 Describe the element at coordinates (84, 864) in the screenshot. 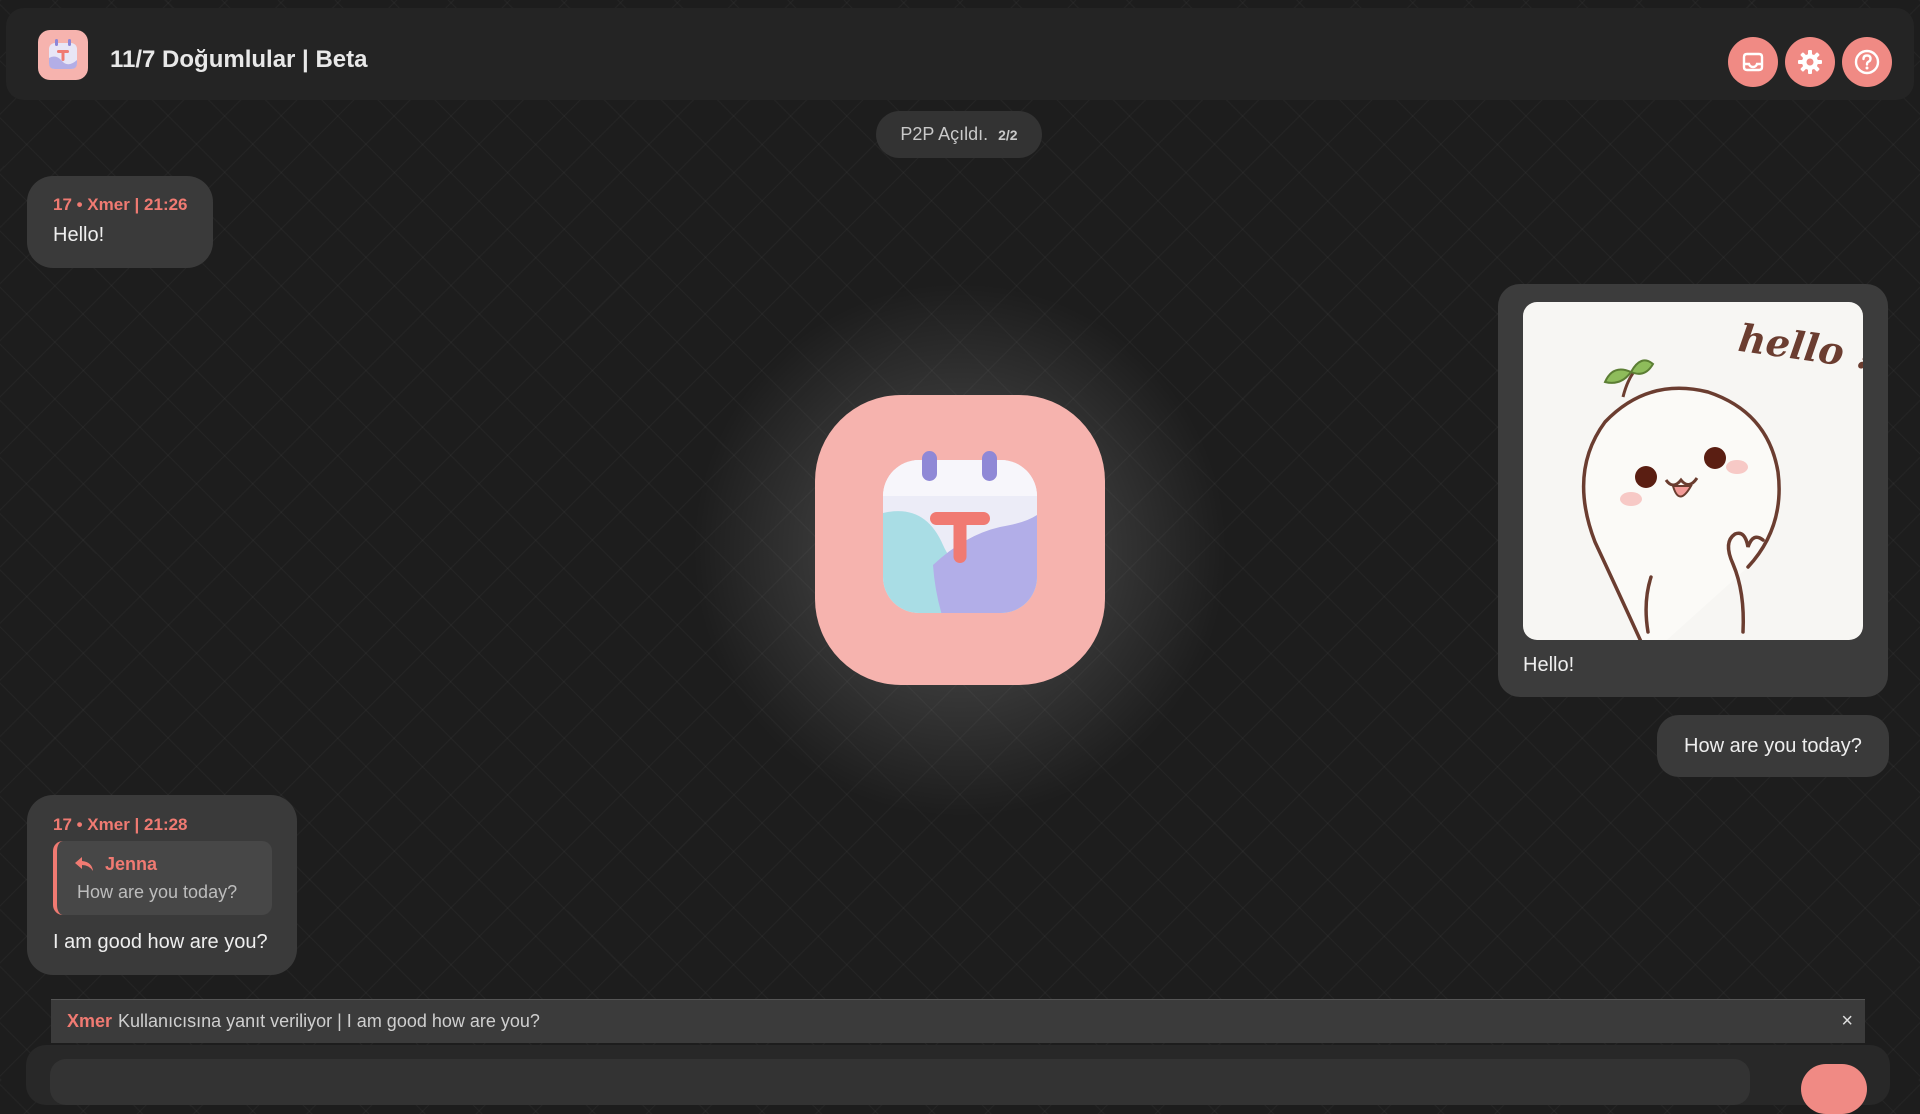

I see `reply-icon` at that location.